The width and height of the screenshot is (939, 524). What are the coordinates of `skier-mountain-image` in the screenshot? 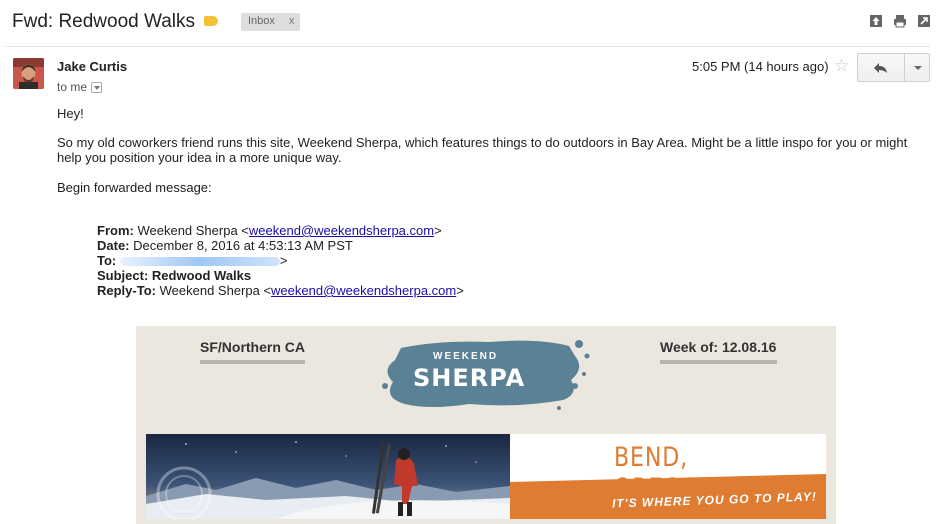 It's located at (328, 476).